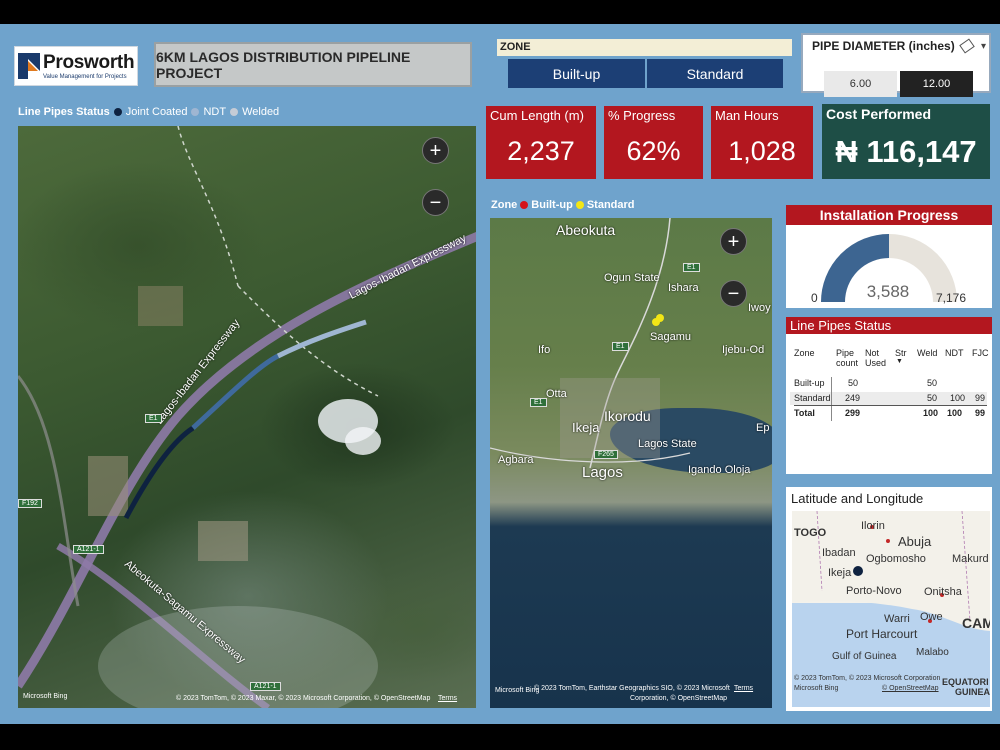  I want to click on column-header: Weld, so click(927, 353).